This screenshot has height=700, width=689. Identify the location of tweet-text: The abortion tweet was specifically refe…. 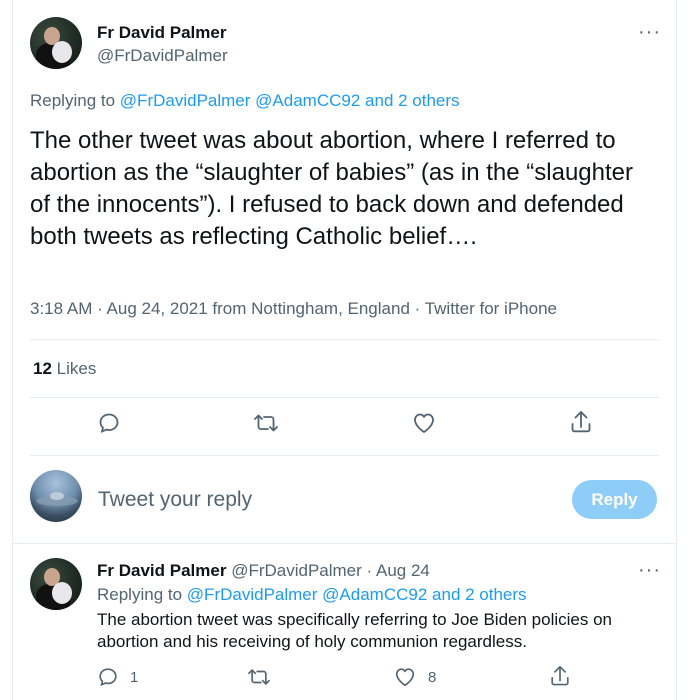
(354, 630).